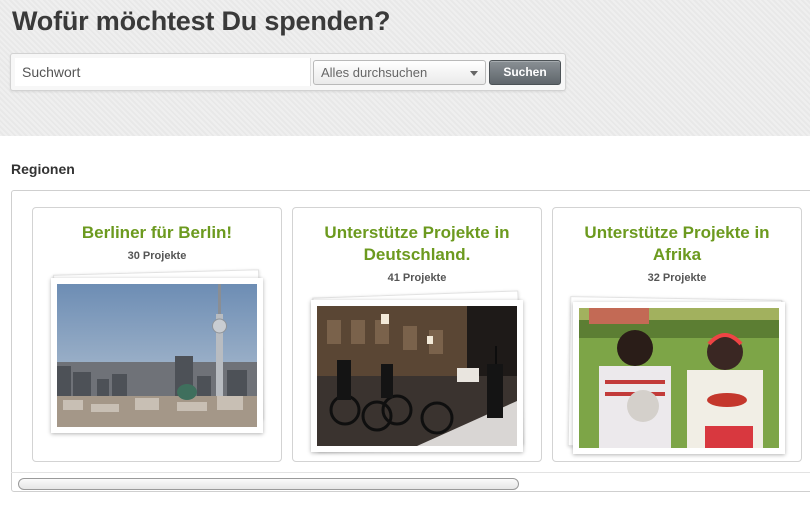 The width and height of the screenshot is (810, 511). What do you see at coordinates (374, 72) in the screenshot?
I see `search-scope-value: Alles durchsuchen` at bounding box center [374, 72].